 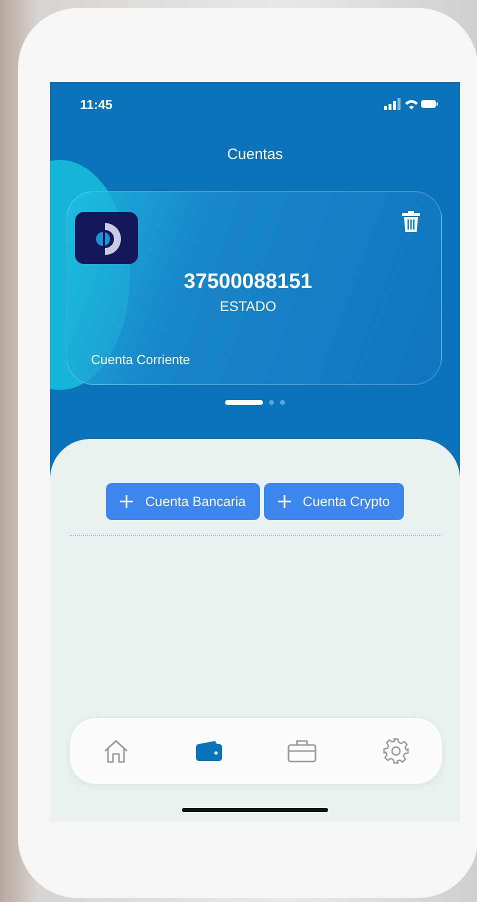 I want to click on account-number: 37500088151, so click(x=248, y=282).